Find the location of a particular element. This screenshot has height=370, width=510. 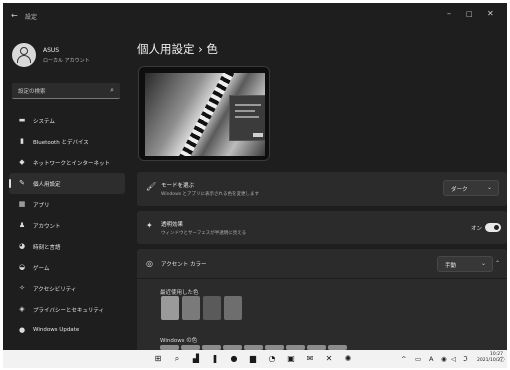

minimize-button: – is located at coordinates (449, 13).